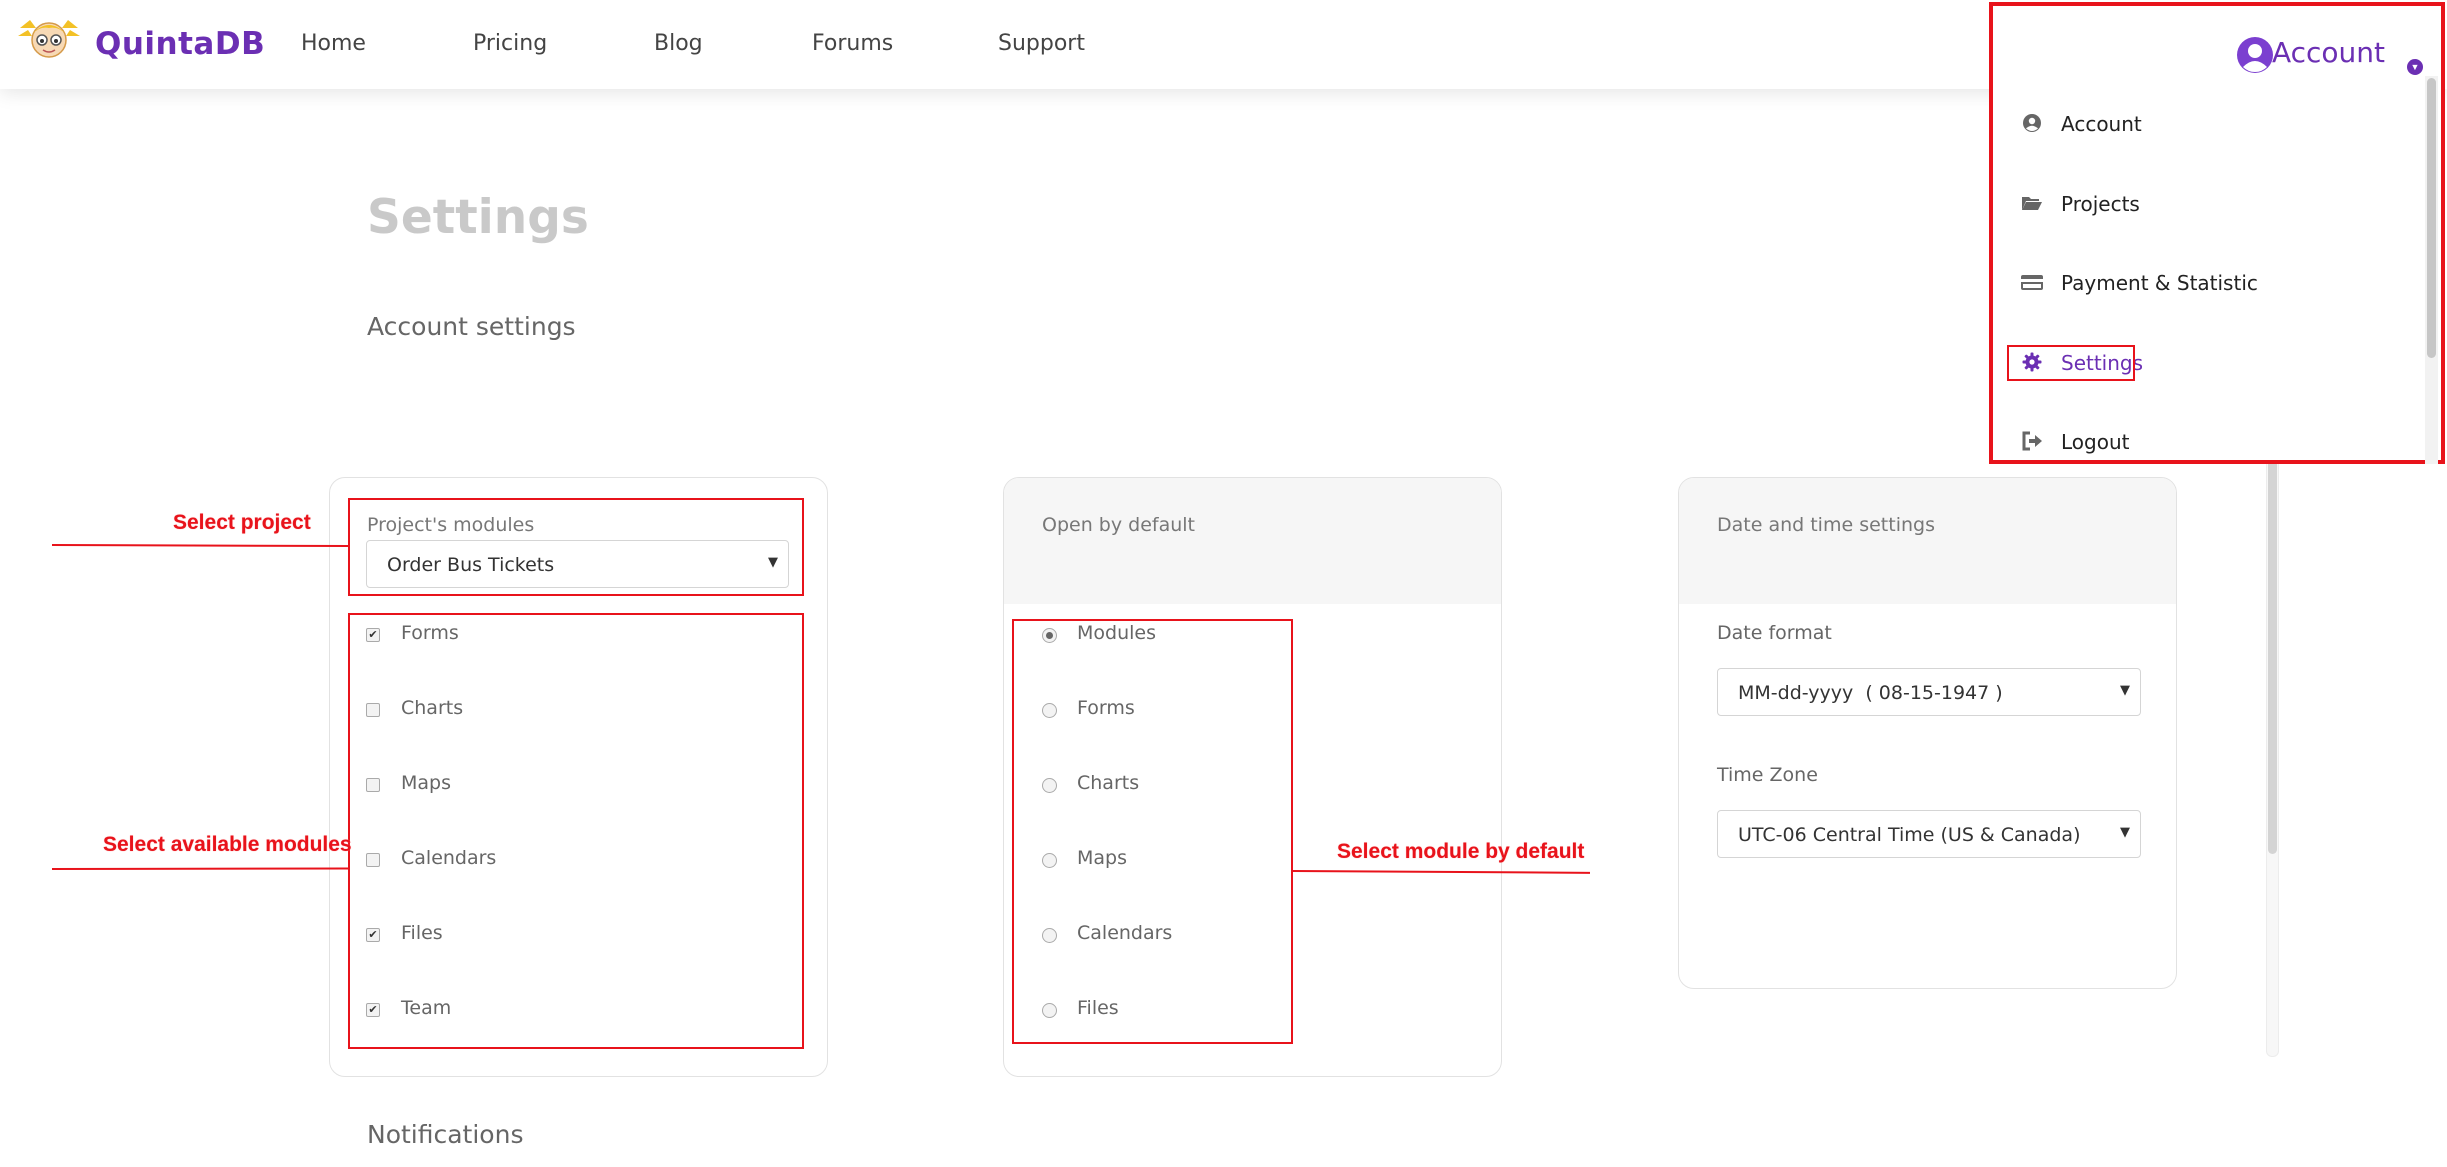 This screenshot has height=1167, width=2447. I want to click on folder-open-icon, so click(2032, 203).